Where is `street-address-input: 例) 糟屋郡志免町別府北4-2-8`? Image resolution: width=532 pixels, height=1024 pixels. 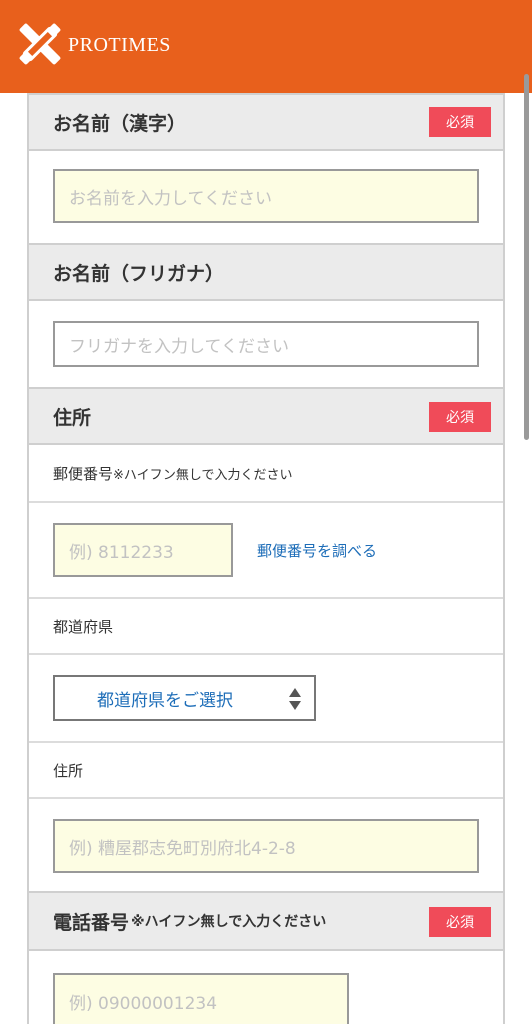
street-address-input: 例) 糟屋郡志免町別府北4-2-8 is located at coordinates (266, 846).